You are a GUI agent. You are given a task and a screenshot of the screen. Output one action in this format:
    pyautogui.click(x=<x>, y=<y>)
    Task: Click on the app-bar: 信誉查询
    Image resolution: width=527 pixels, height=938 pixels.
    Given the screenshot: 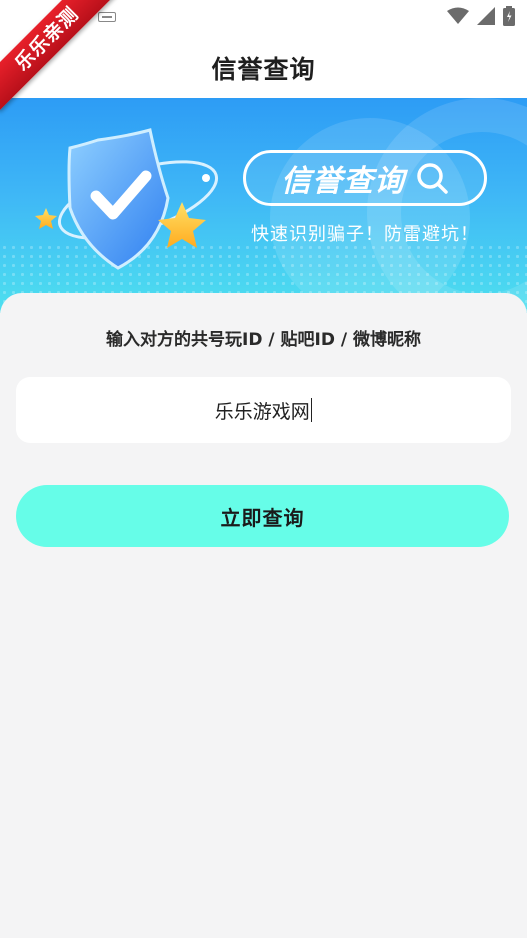 What is the action you would take?
    pyautogui.click(x=263, y=66)
    